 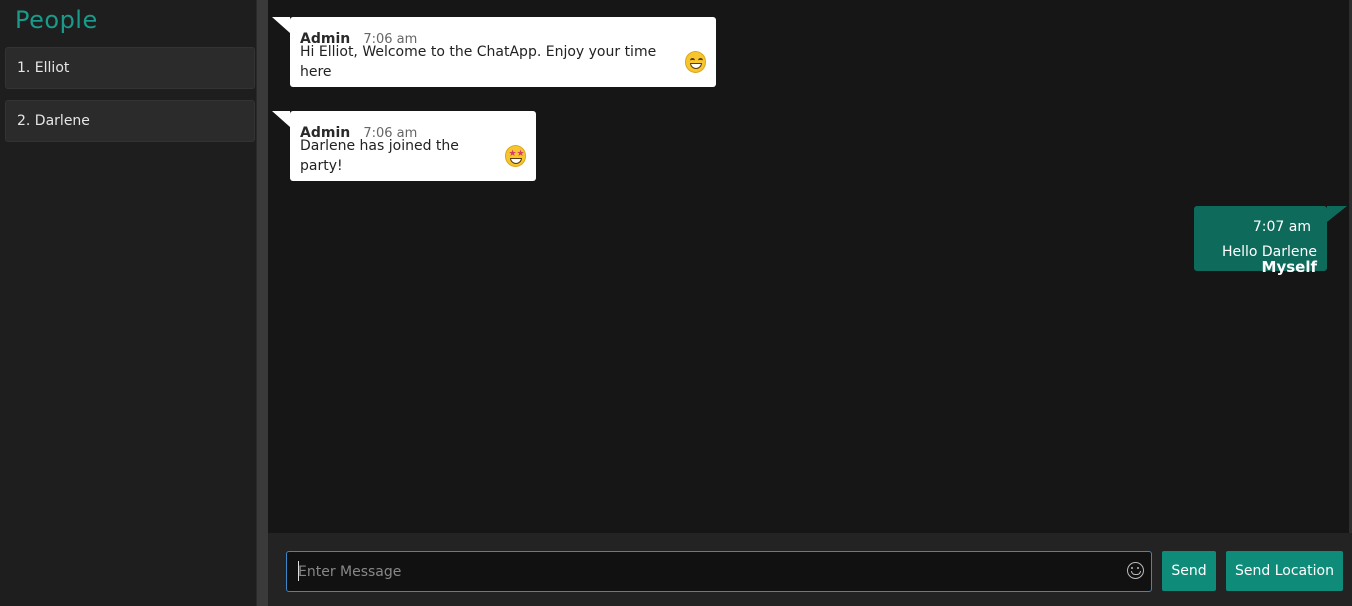 I want to click on message-sender: Myself, so click(x=1289, y=267).